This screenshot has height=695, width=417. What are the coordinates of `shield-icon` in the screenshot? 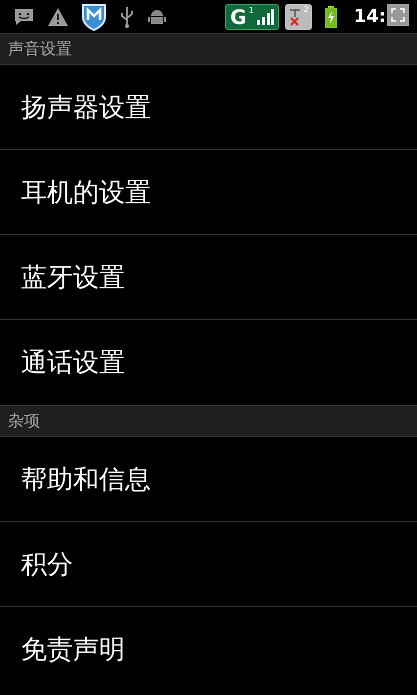 It's located at (94, 16).